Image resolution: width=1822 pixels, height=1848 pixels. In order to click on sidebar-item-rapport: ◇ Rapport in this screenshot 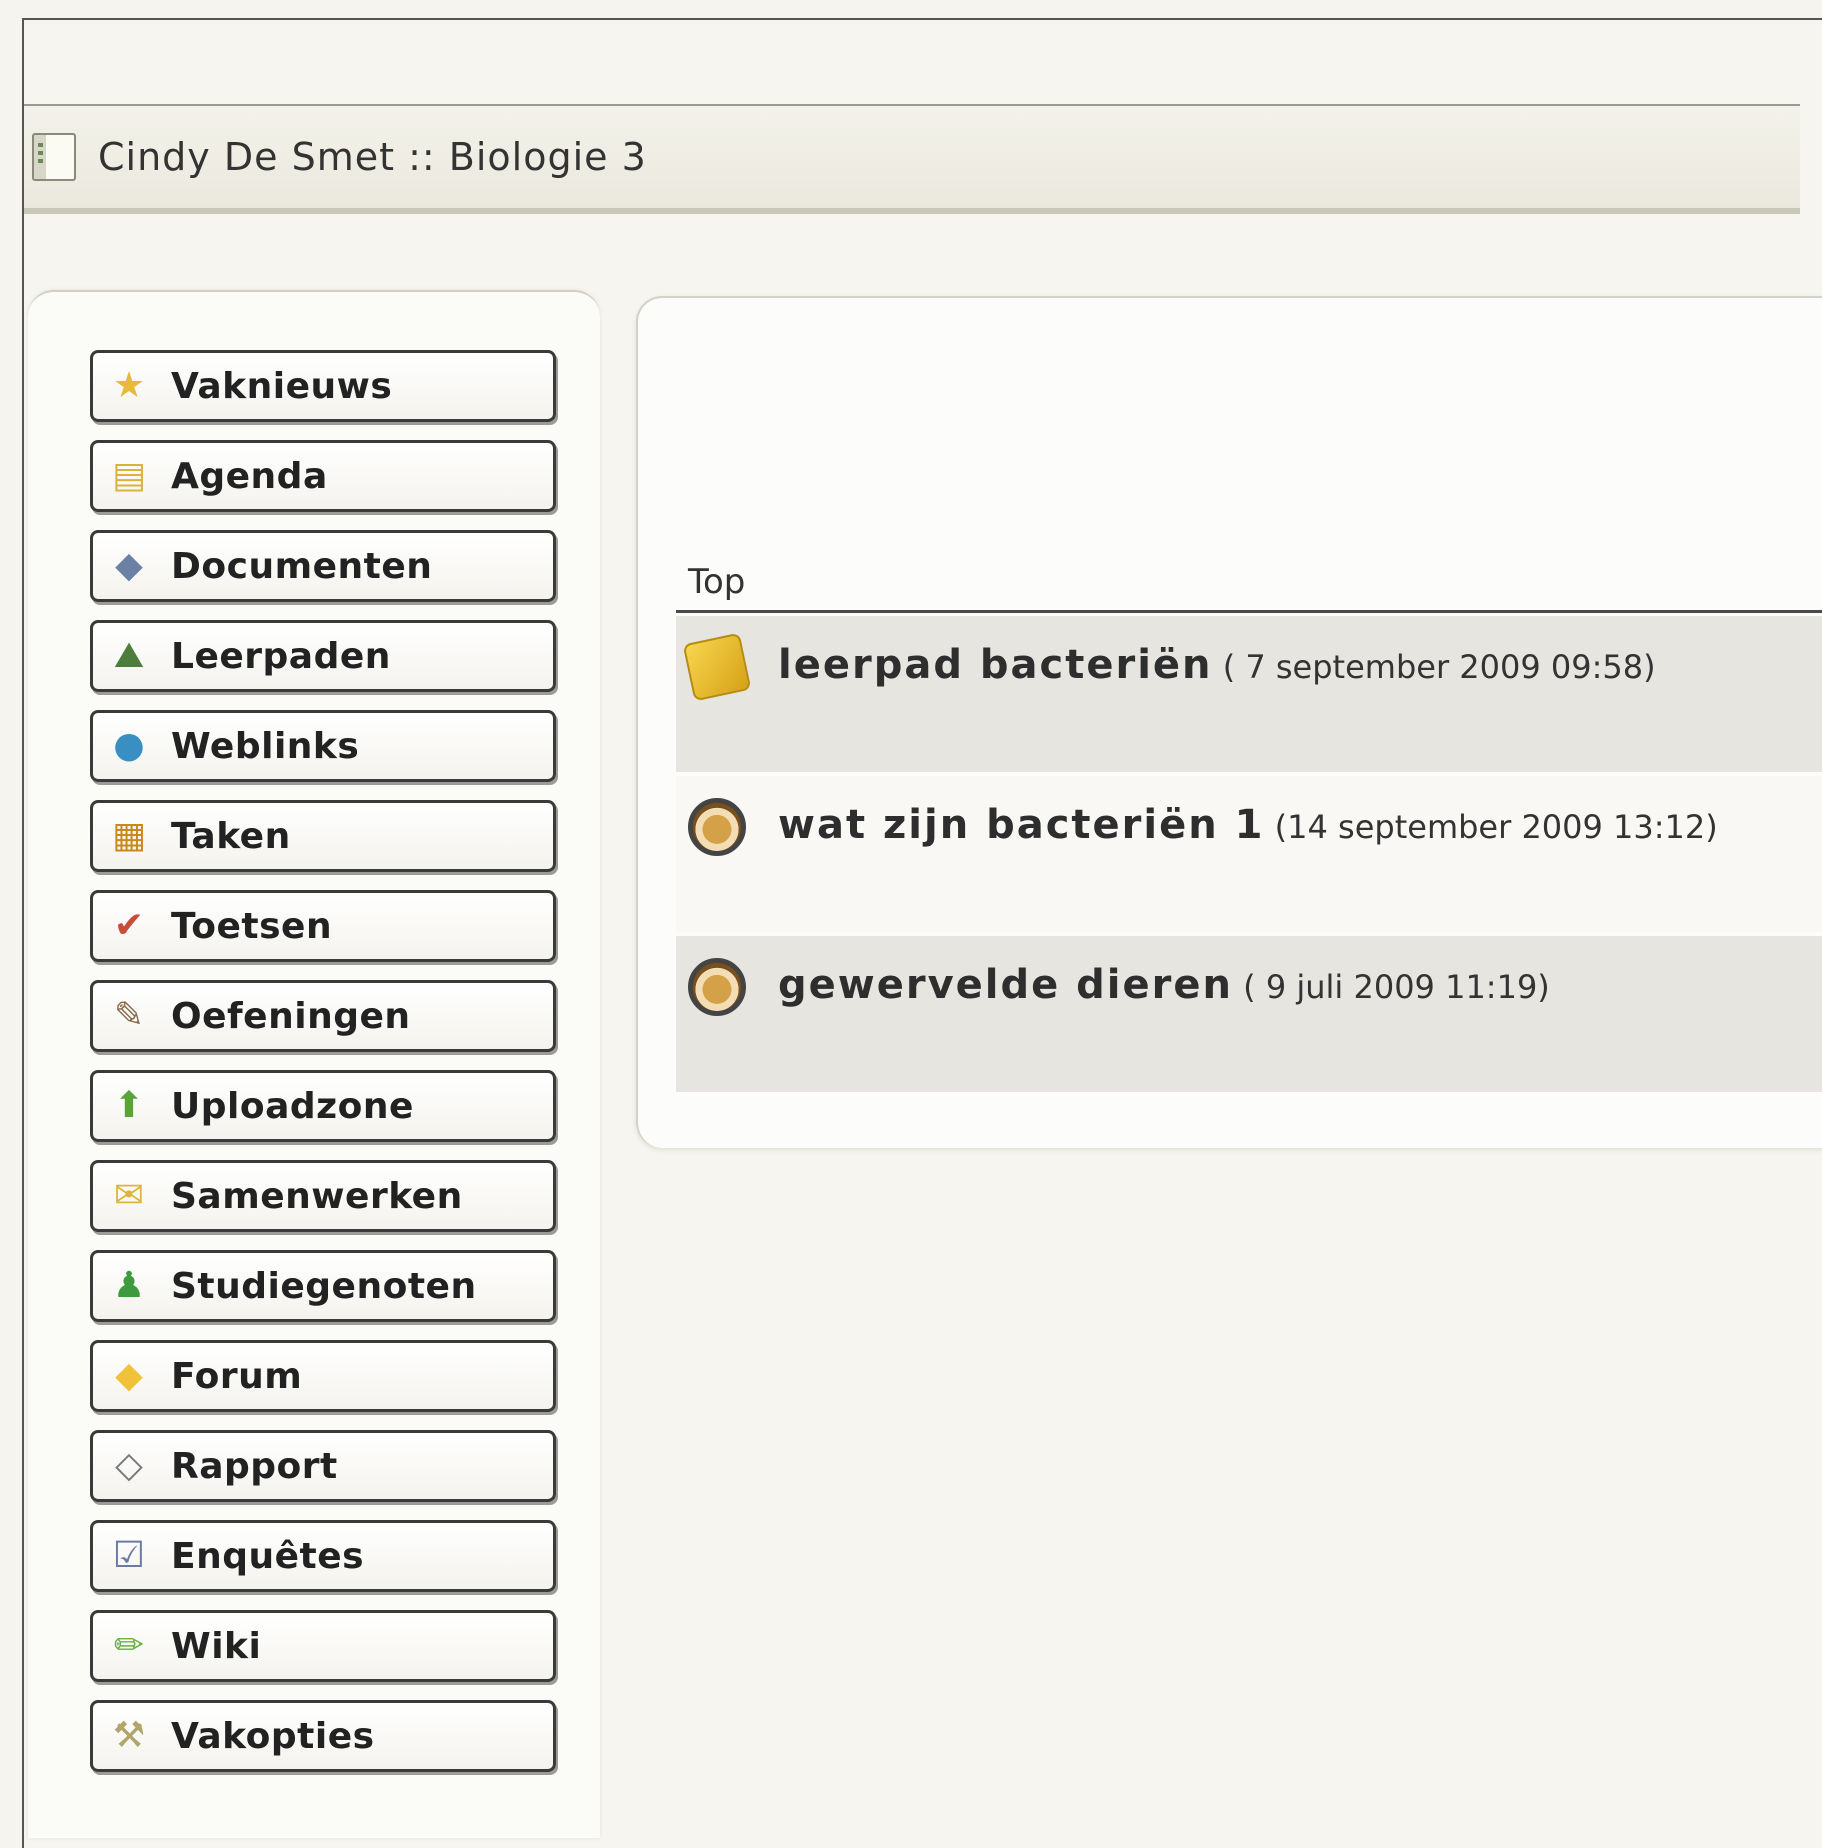, I will do `click(323, 1466)`.